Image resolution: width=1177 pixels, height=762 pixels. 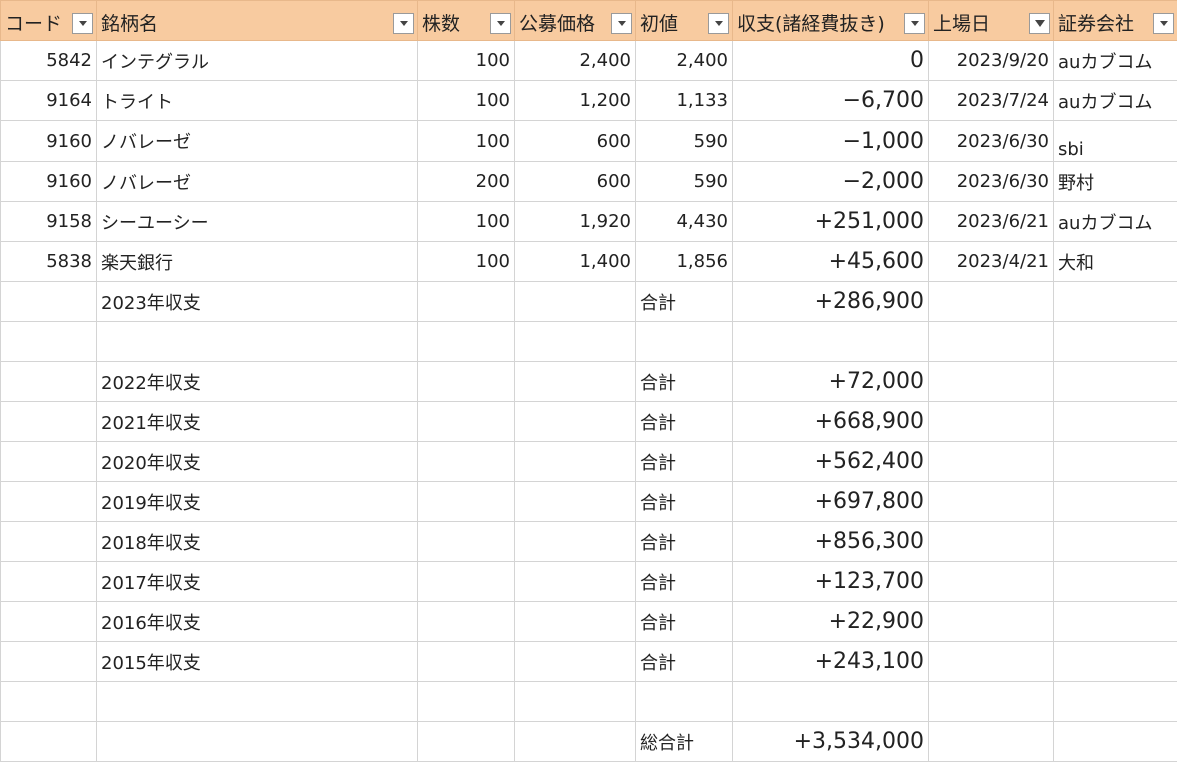 What do you see at coordinates (575, 61) in the screenshot?
I see `cell-offer-price: 2,400` at bounding box center [575, 61].